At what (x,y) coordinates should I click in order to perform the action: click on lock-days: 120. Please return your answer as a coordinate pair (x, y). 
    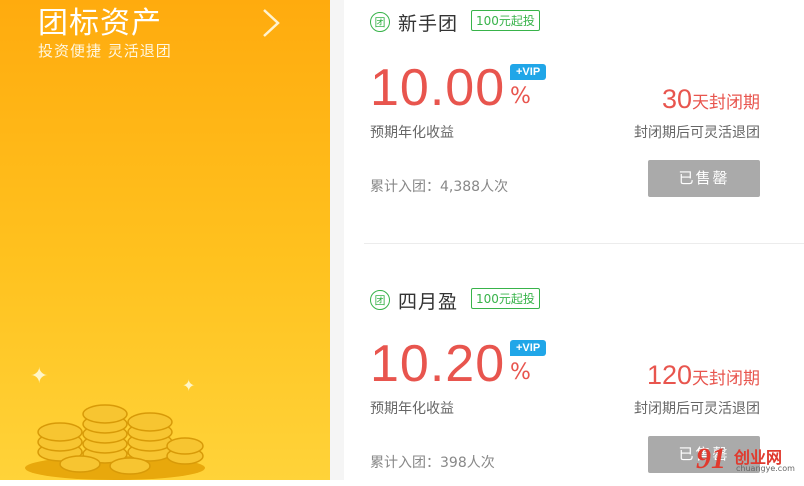
    Looking at the image, I should click on (669, 375).